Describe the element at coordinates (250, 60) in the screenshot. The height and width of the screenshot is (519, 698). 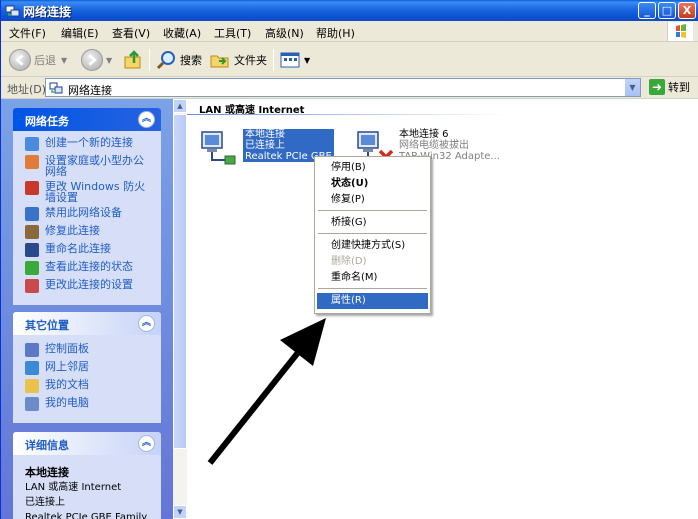
I see `folders-label: 文件夹` at that location.